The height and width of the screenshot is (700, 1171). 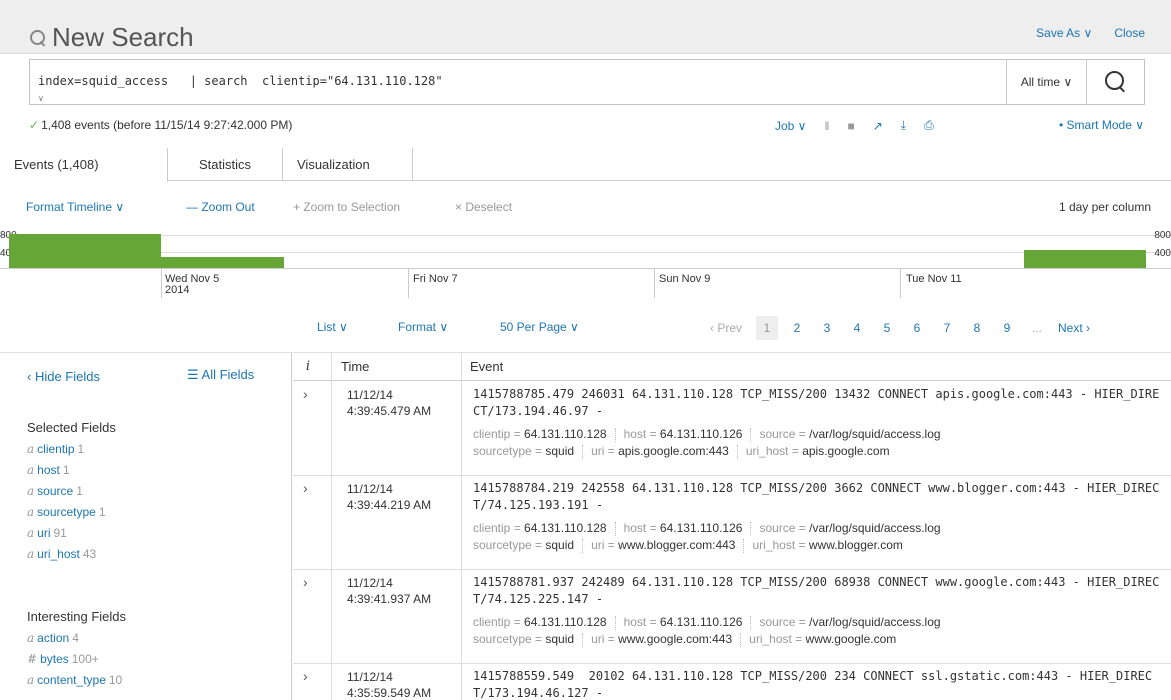 What do you see at coordinates (408, 283) in the screenshot?
I see `timeline-tick` at bounding box center [408, 283].